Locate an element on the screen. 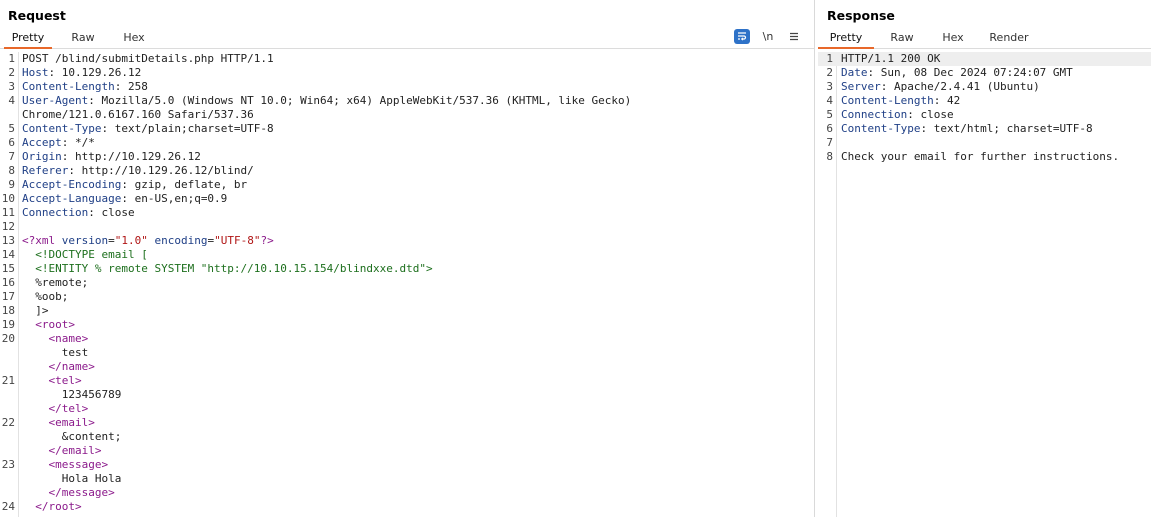 The width and height of the screenshot is (1151, 517). show-newlines-icon: \n is located at coordinates (768, 36).